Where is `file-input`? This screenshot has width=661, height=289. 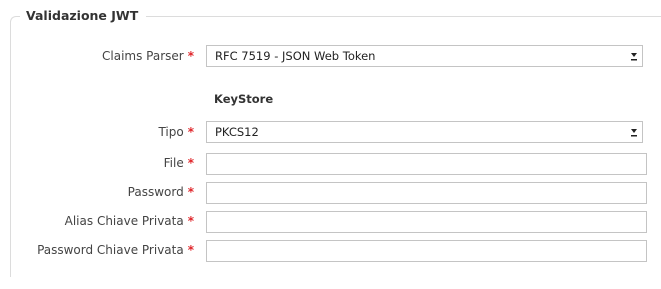
file-input is located at coordinates (426, 164).